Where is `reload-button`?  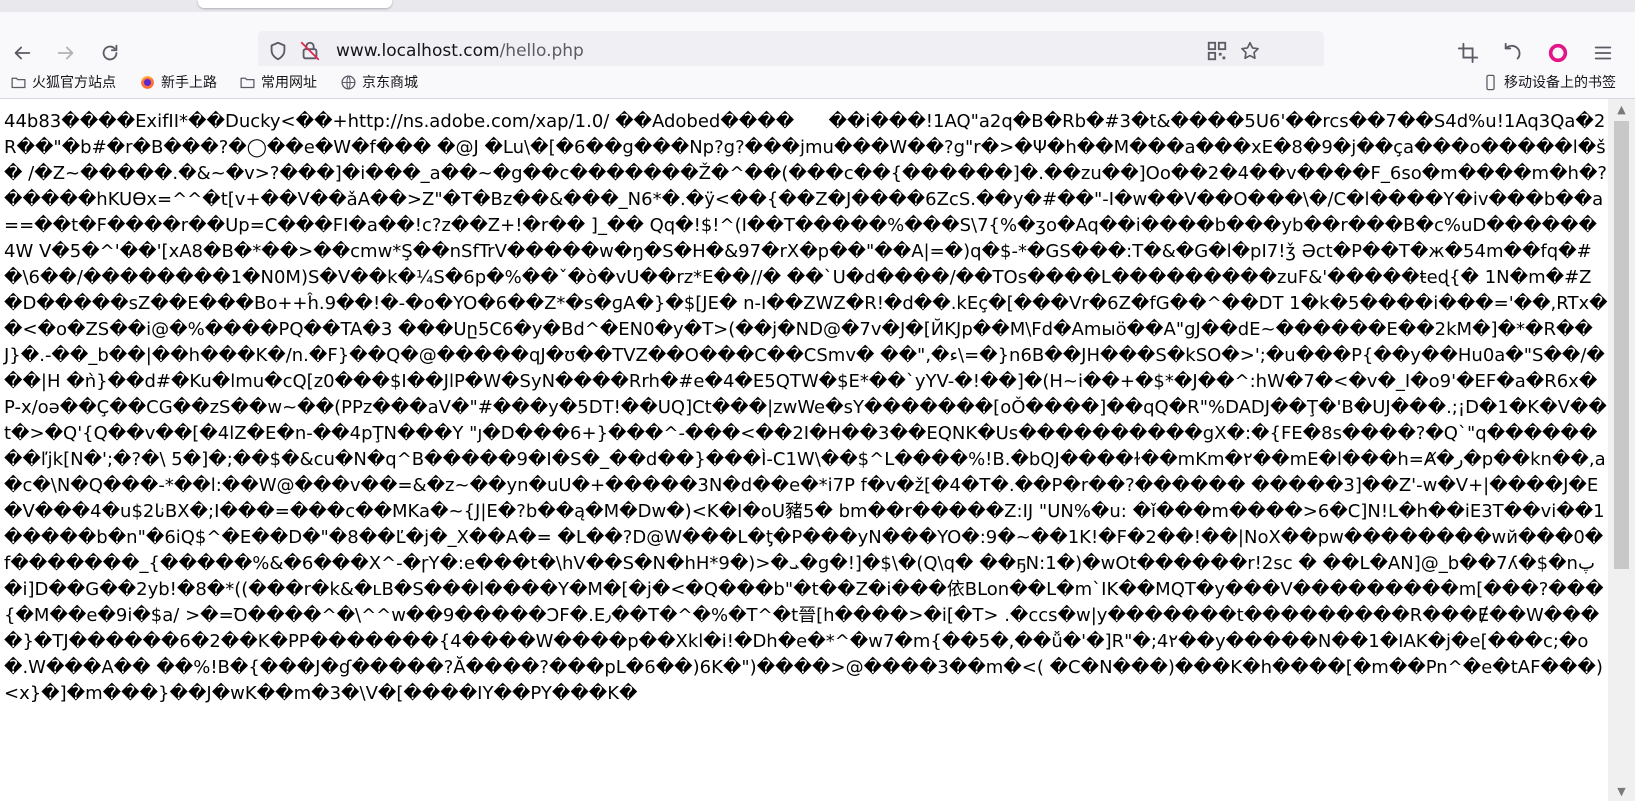 reload-button is located at coordinates (110, 53).